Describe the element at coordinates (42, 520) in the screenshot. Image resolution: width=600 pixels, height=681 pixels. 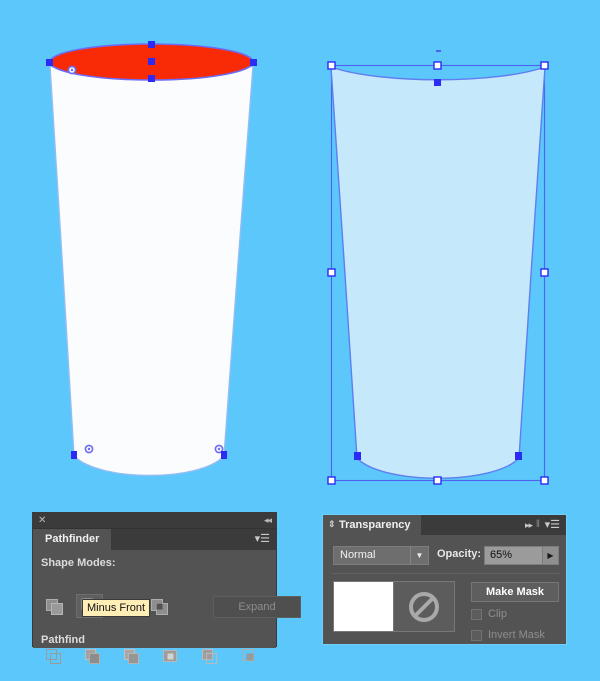
I see `close-icon: ✕` at that location.